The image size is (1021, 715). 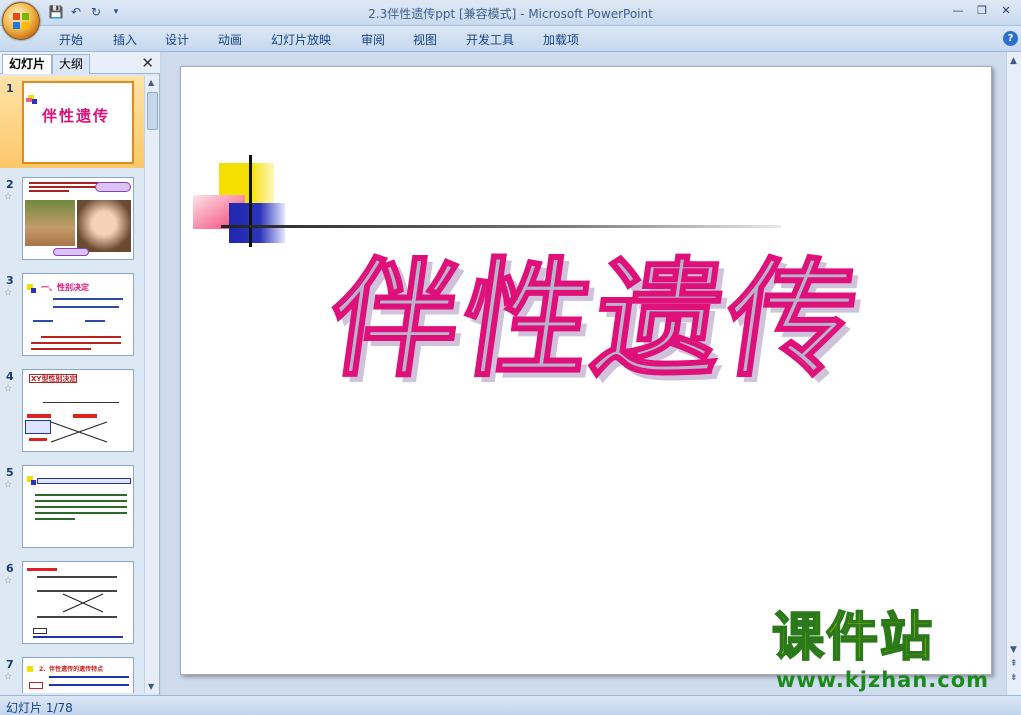 What do you see at coordinates (442, 14) in the screenshot?
I see `document-title: 2.3伴性遗传ppt [兼容模式]` at bounding box center [442, 14].